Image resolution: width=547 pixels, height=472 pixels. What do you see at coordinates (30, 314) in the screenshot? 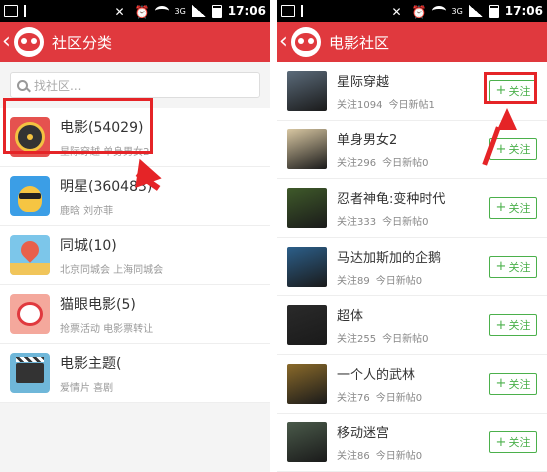
I see `maoyan-icon` at bounding box center [30, 314].